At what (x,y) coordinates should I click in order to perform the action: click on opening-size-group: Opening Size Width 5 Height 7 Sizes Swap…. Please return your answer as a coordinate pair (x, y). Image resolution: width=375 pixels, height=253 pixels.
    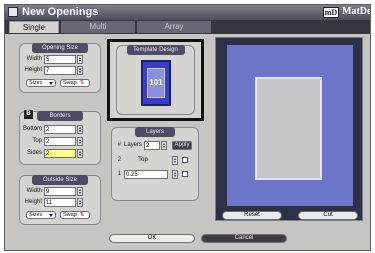
    Looking at the image, I should click on (60, 68).